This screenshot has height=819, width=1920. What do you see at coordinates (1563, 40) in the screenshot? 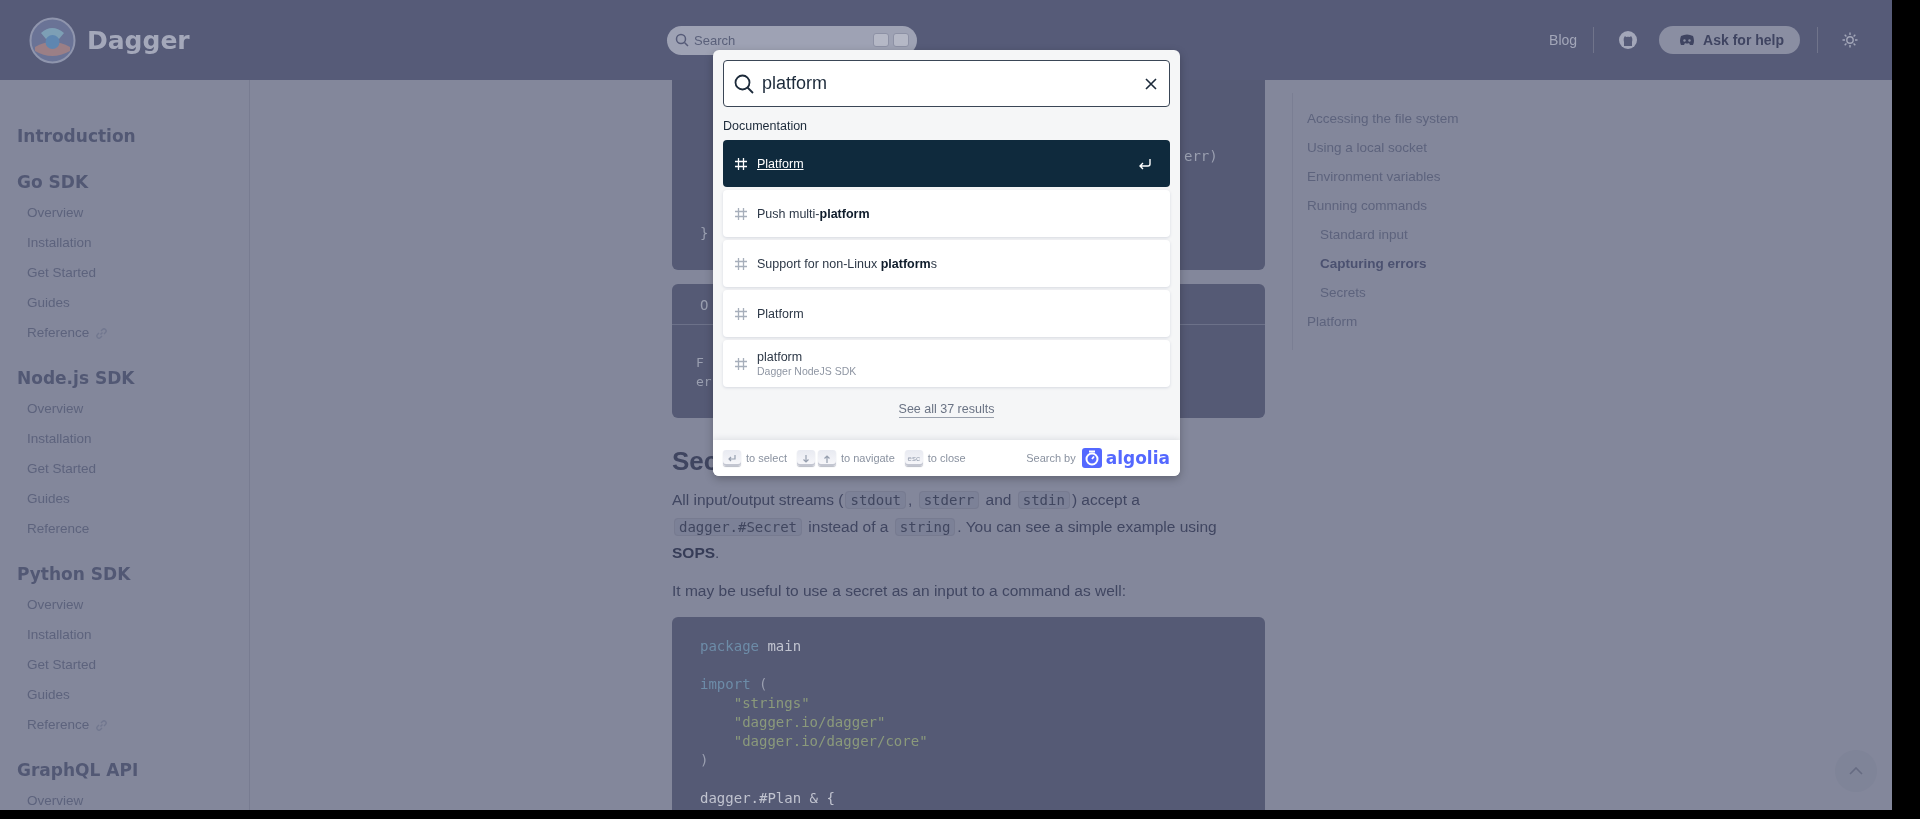
I see `nav-link: Blog` at bounding box center [1563, 40].